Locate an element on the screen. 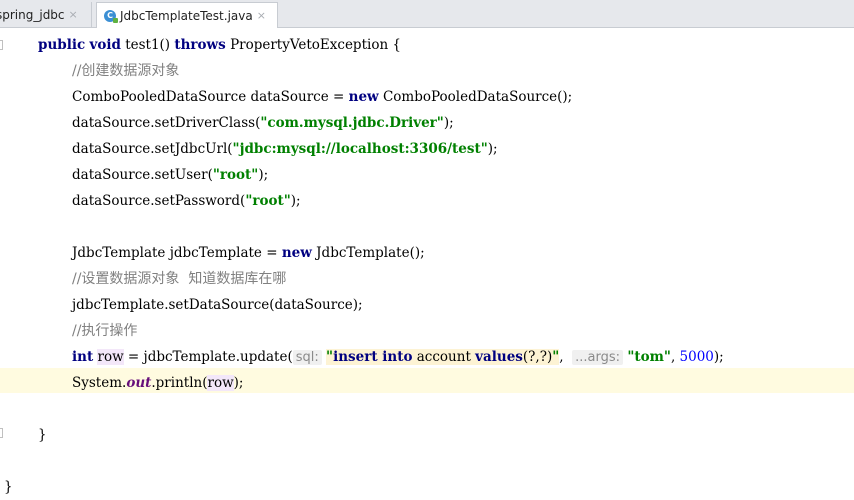 The width and height of the screenshot is (854, 500). tab-spring-jdbc: spring_jdbc × is located at coordinates (46, 14).